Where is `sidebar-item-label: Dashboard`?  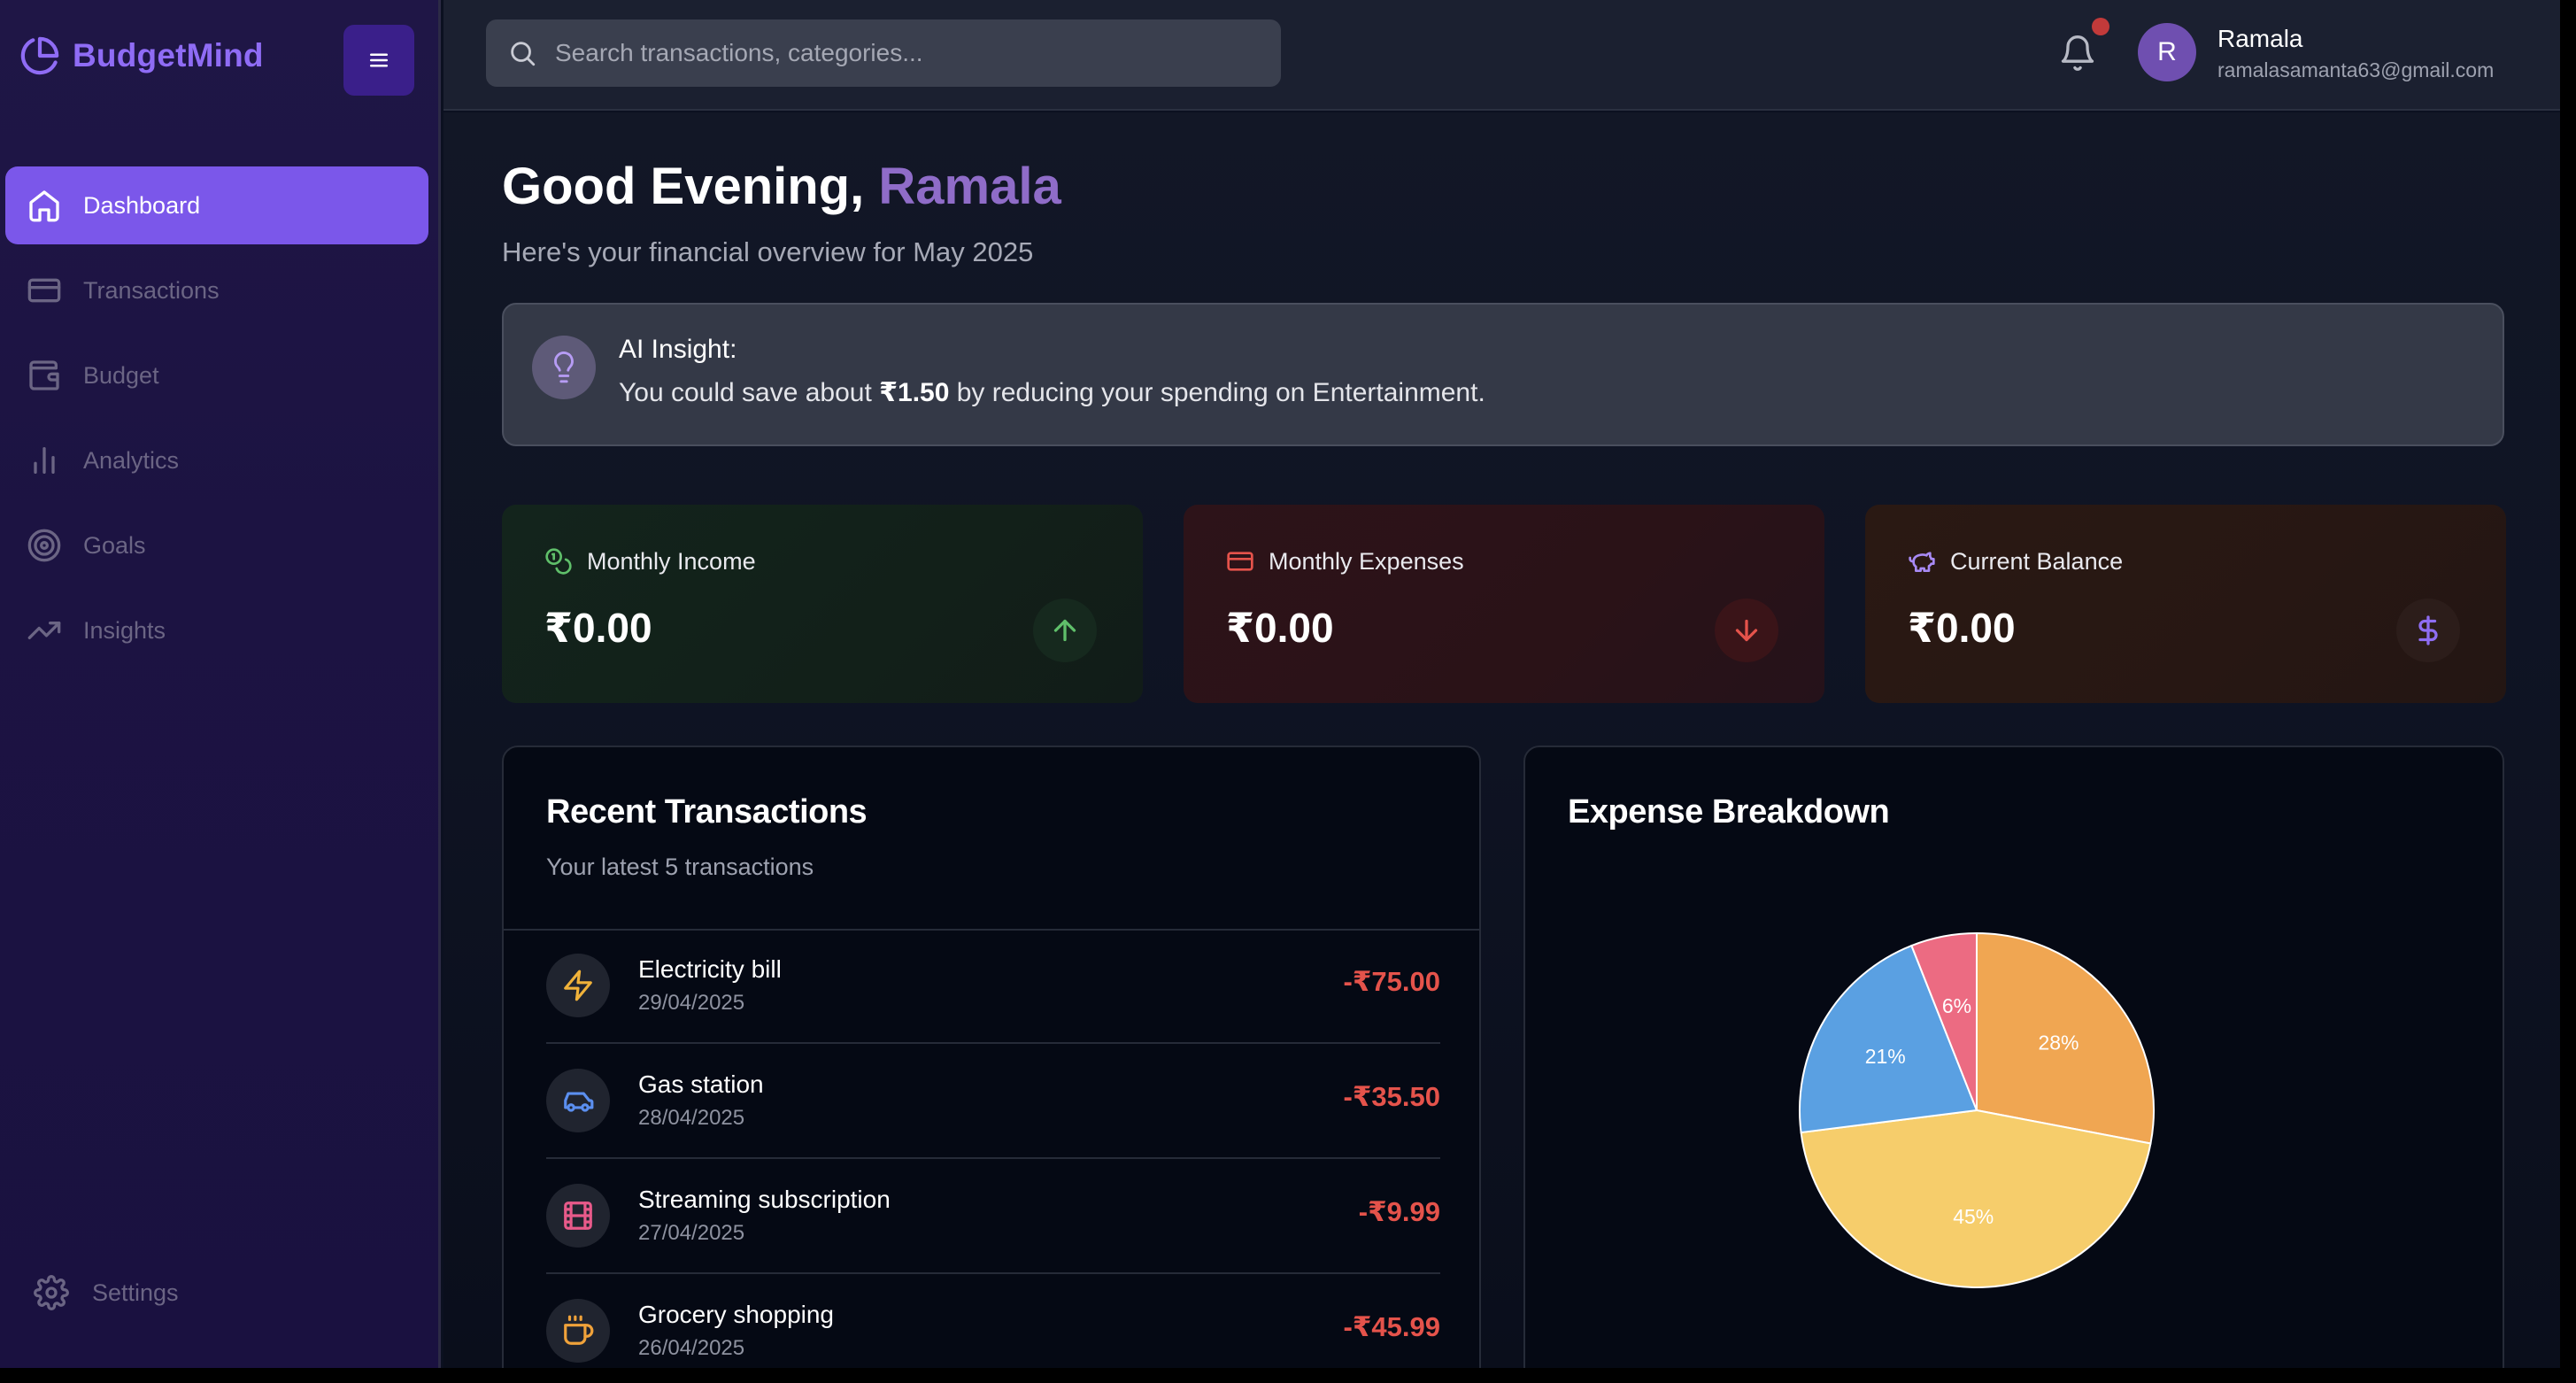
sidebar-item-label: Dashboard is located at coordinates (142, 205).